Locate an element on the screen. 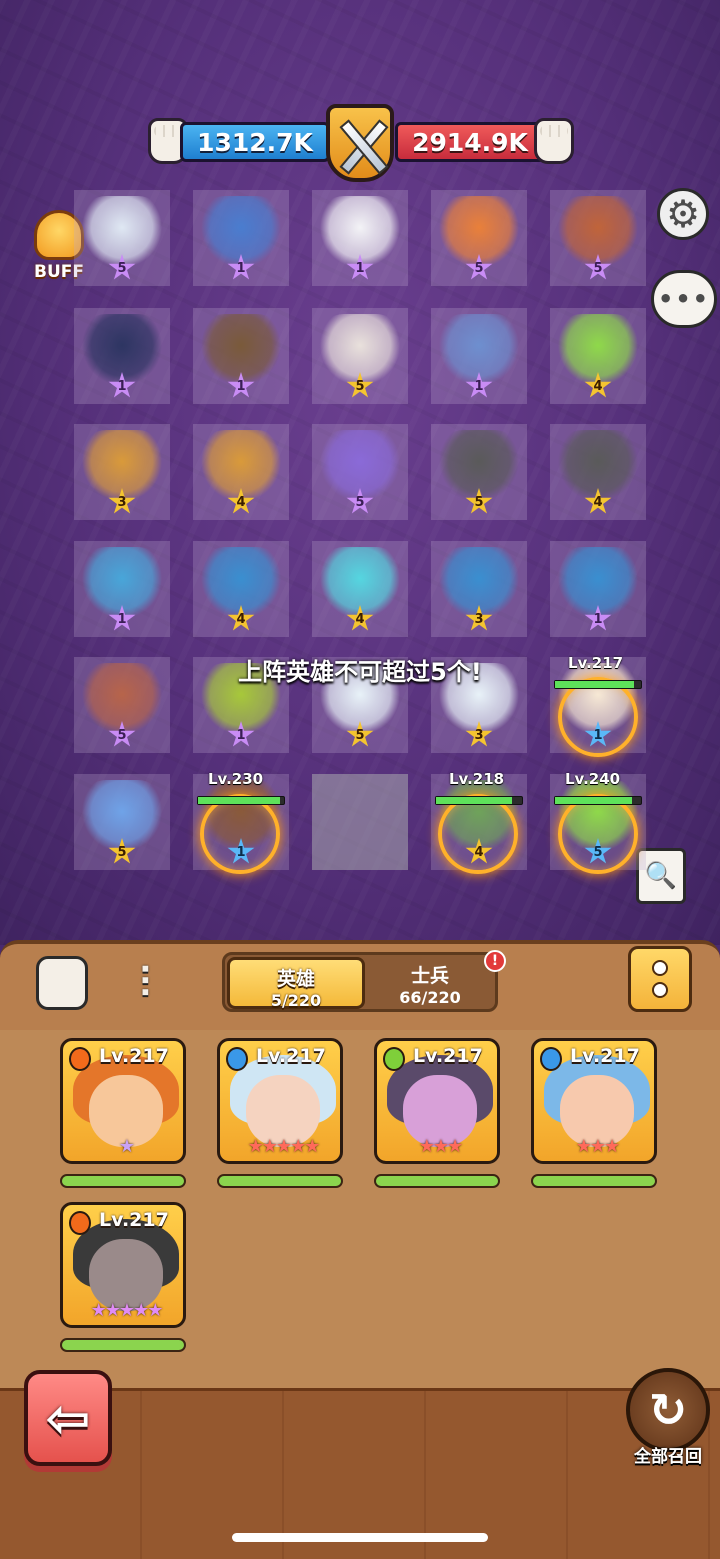 This screenshot has width=720, height=1559. player-power: 1312.7K is located at coordinates (255, 142).